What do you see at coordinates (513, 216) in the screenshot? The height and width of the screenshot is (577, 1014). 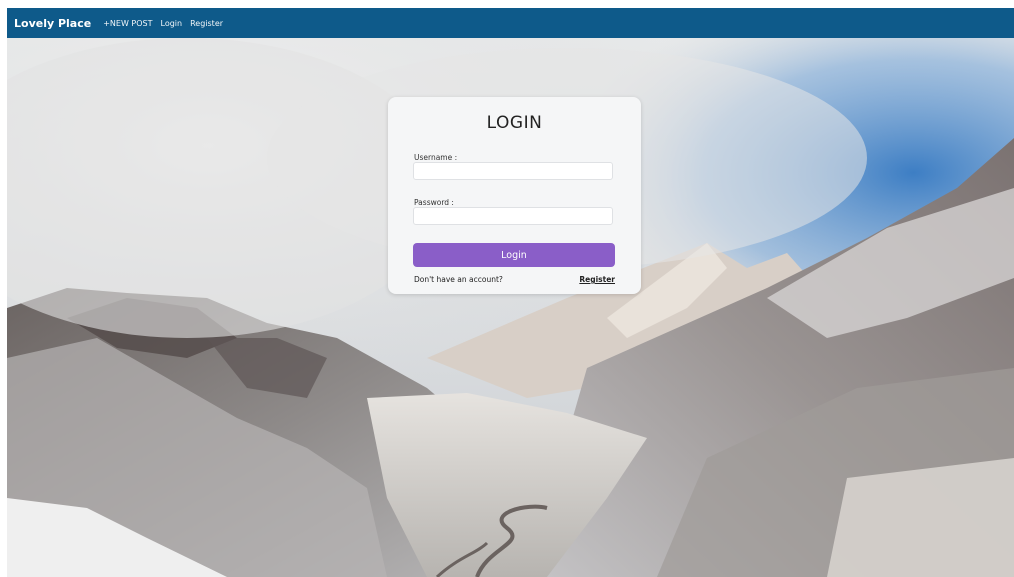 I see `password-input` at bounding box center [513, 216].